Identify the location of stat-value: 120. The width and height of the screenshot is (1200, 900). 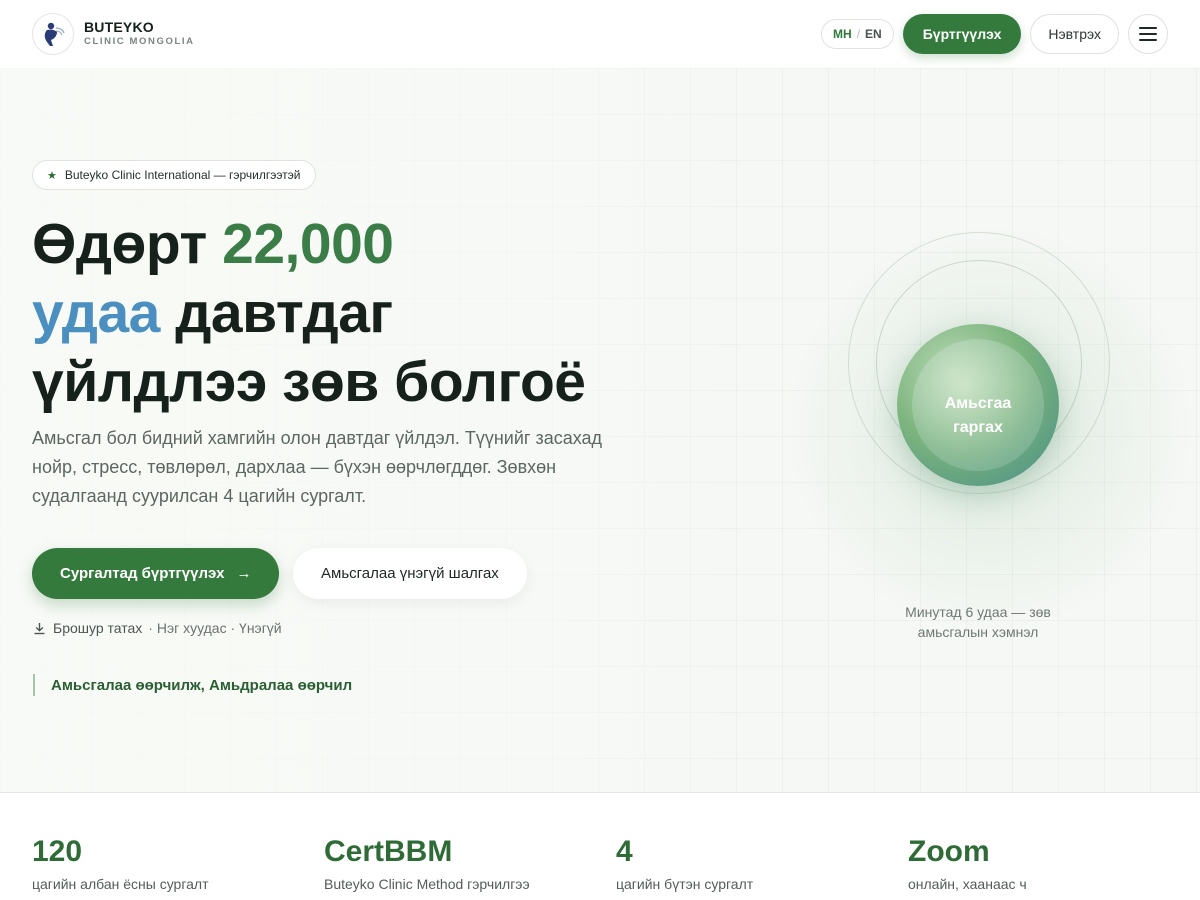
(57, 851).